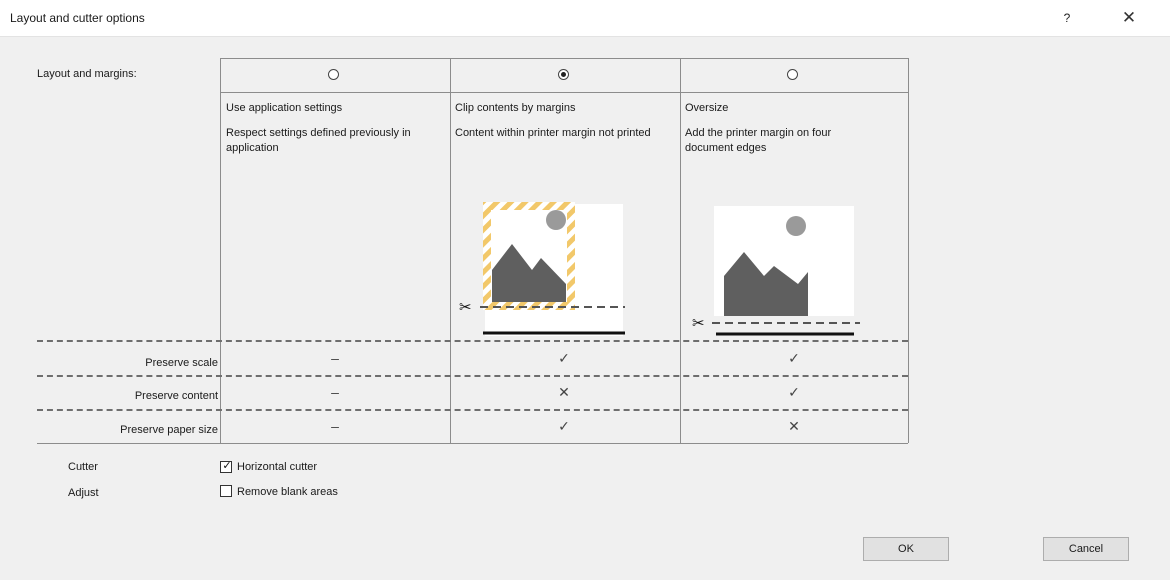 The image size is (1170, 580). I want to click on layout-margins-label: Layout and margins:, so click(87, 74).